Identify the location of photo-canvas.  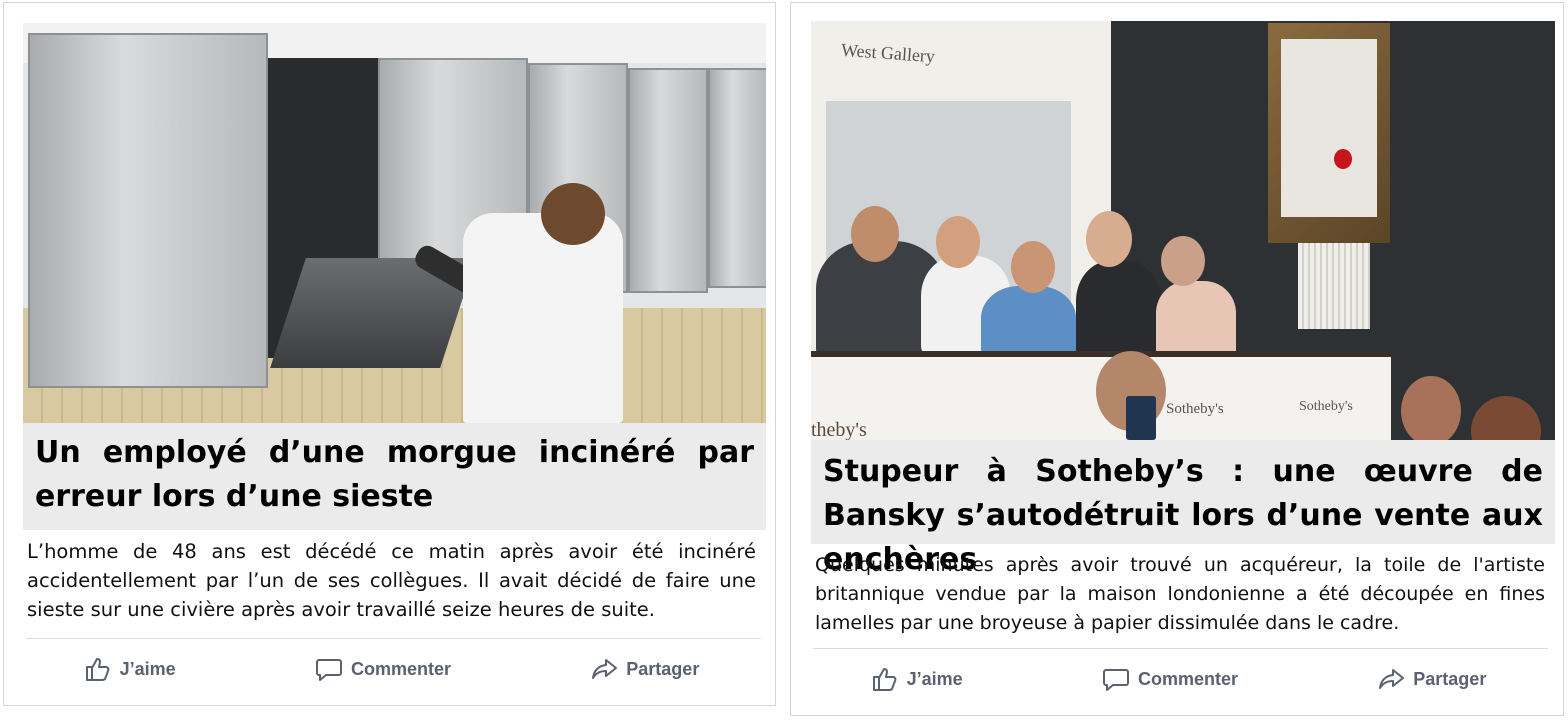
(1329, 128).